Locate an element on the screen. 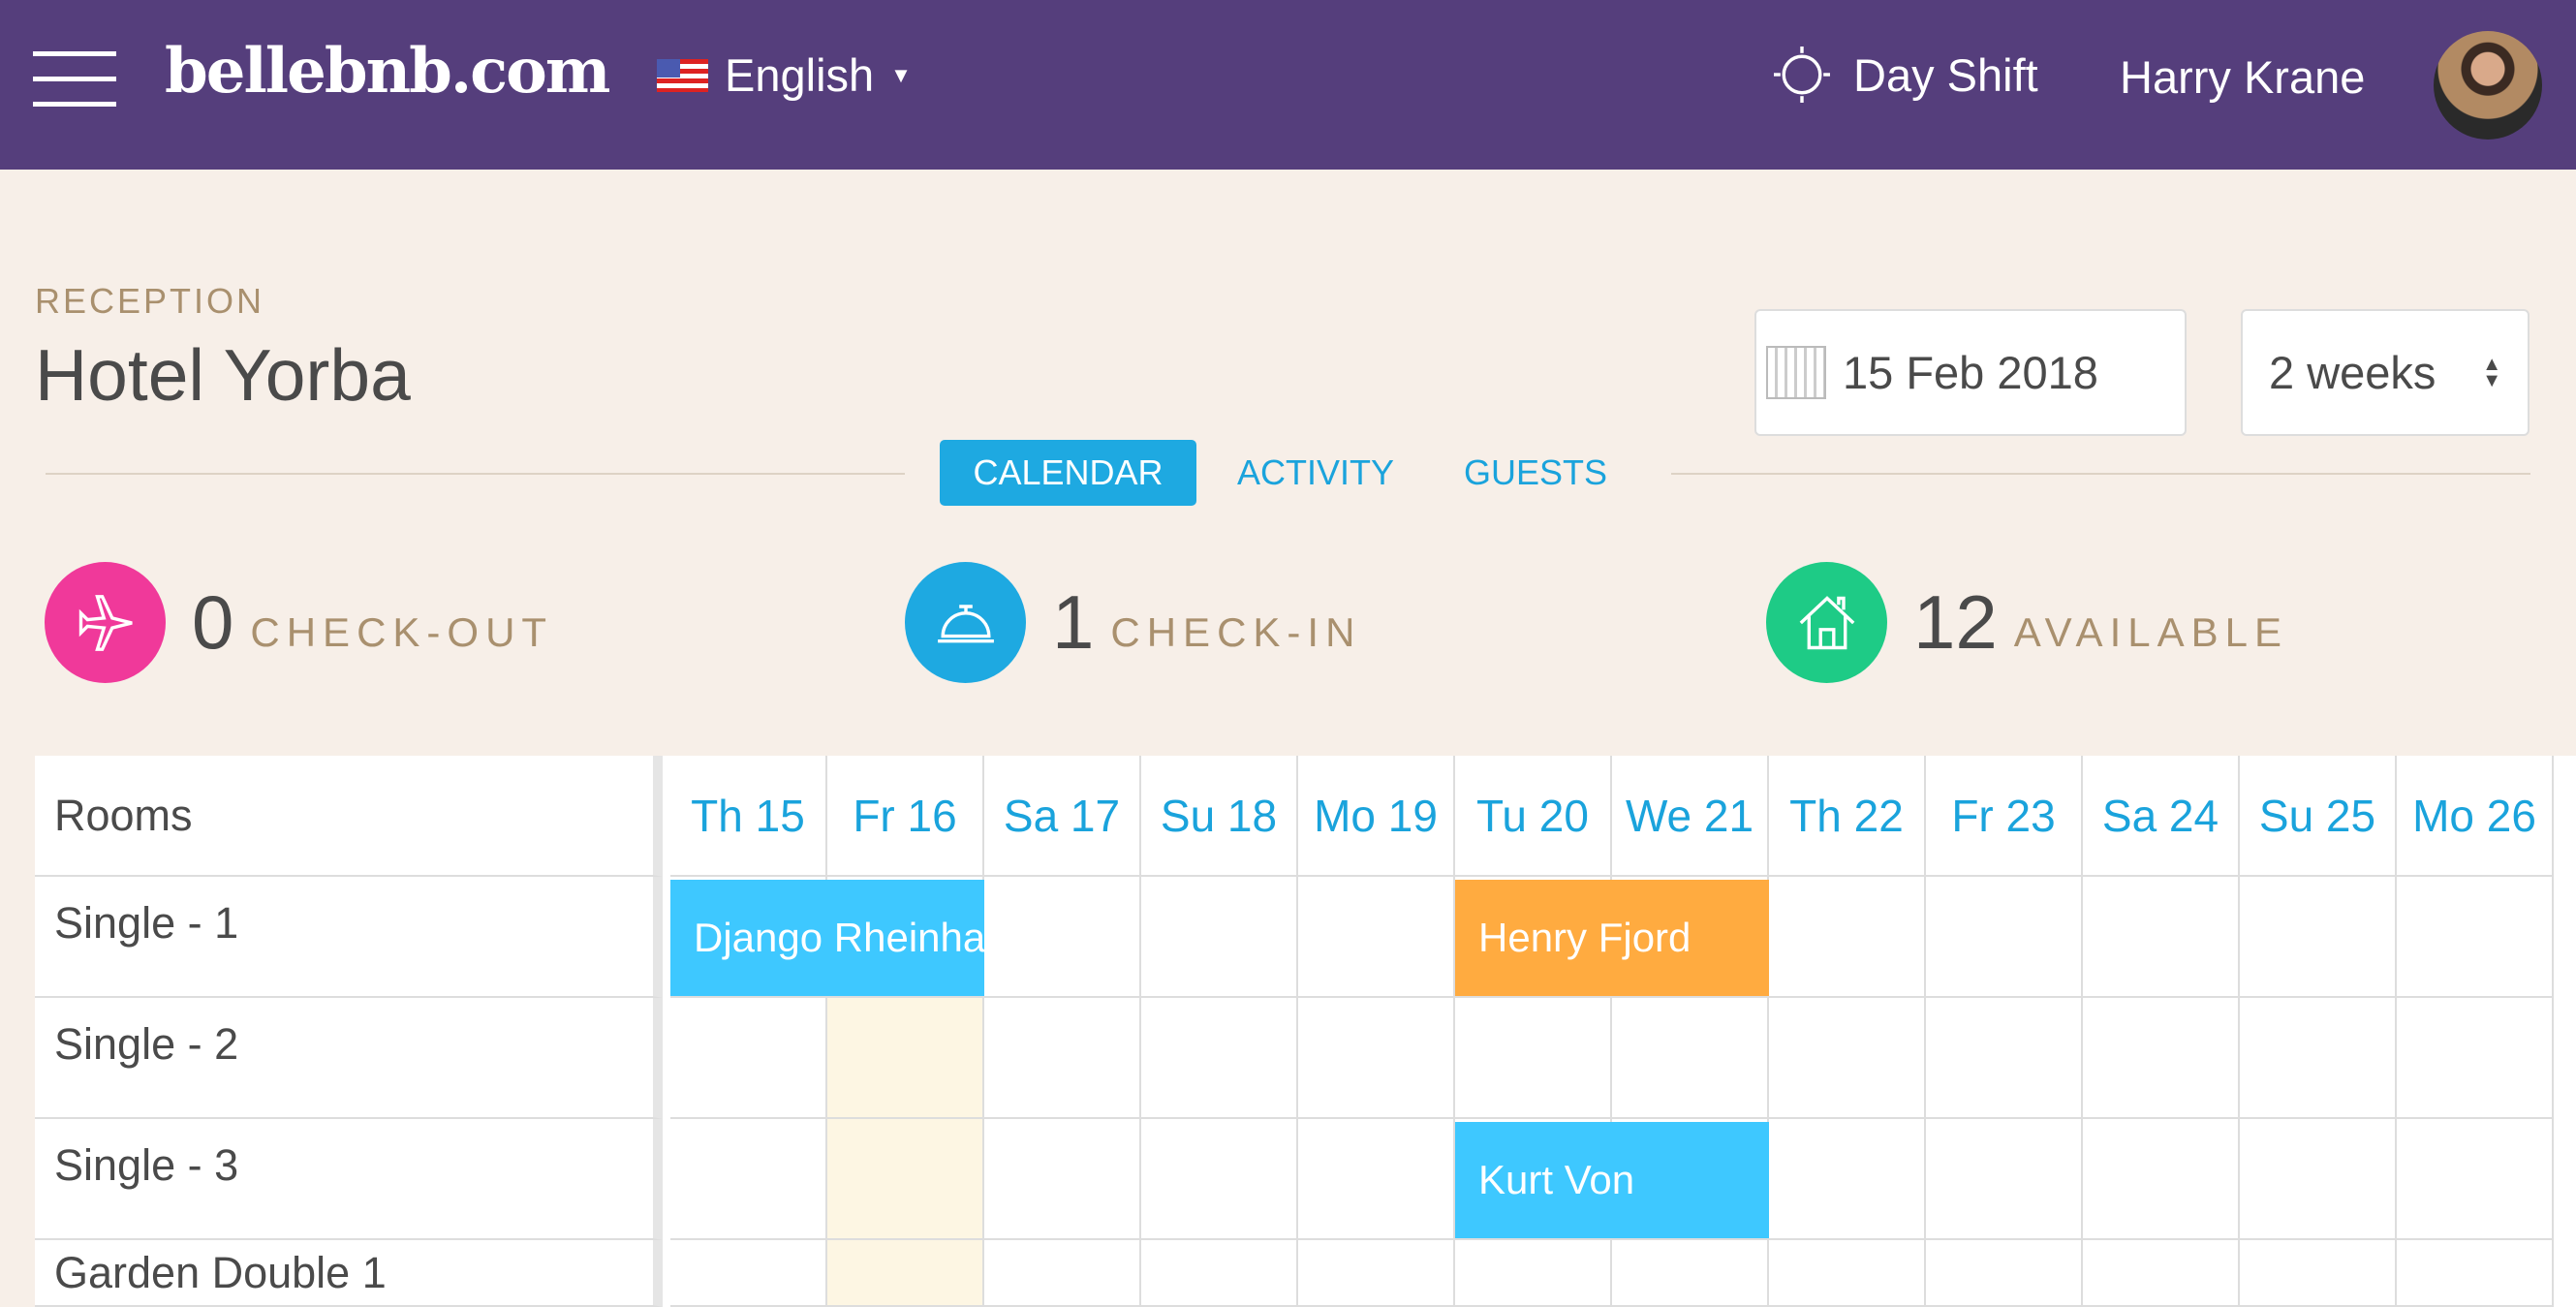 The image size is (2576, 1307). stat-check-in: 1 CHECK-IN is located at coordinates (1133, 622).